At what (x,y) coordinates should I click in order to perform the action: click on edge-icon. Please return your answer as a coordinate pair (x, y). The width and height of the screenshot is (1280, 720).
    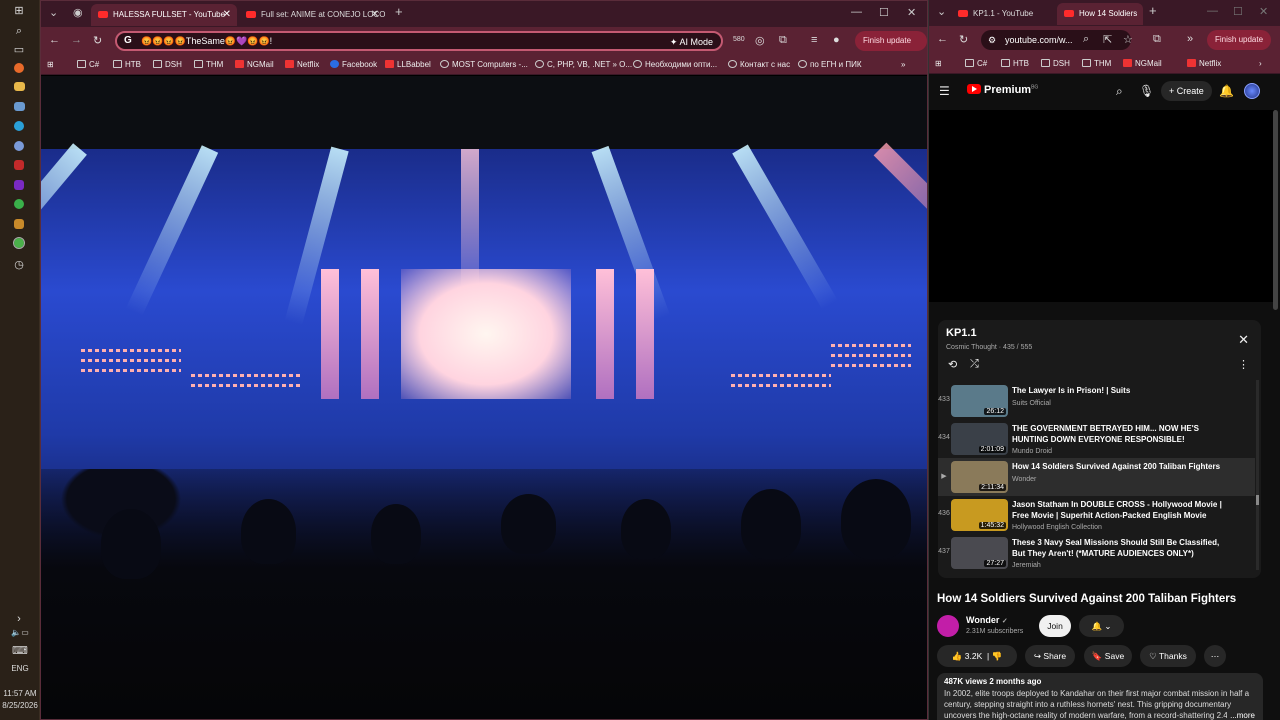
    Looking at the image, I should click on (19, 126).